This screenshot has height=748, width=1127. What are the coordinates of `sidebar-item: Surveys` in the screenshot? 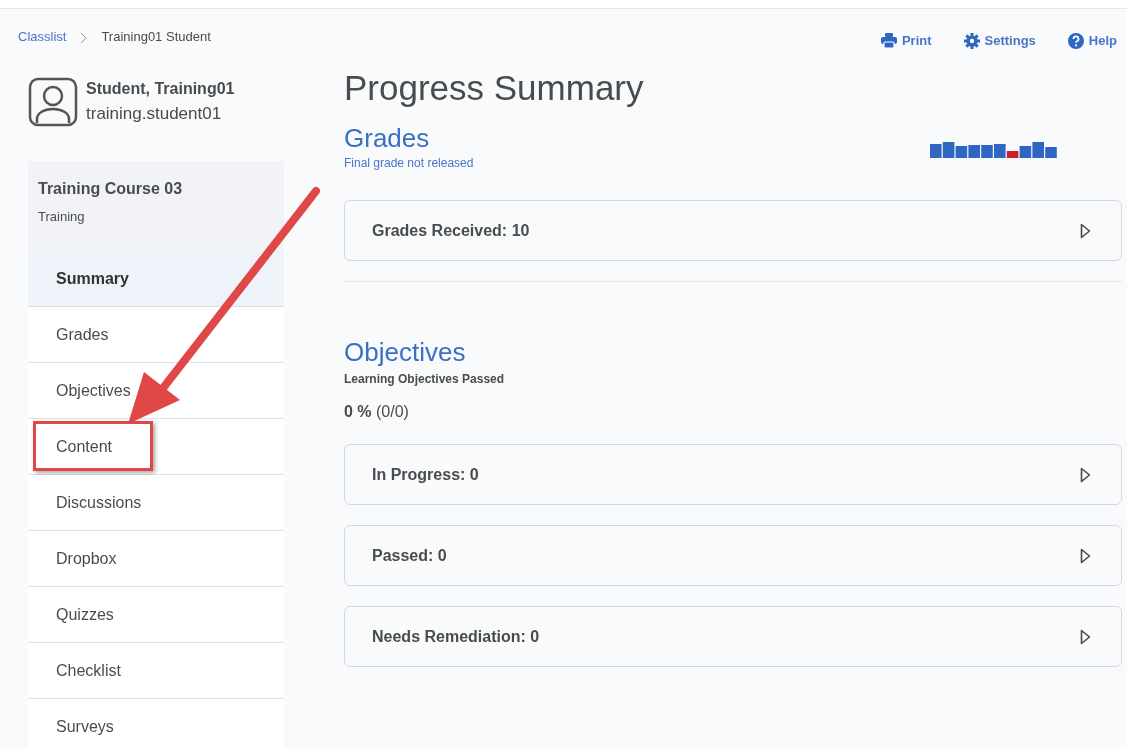 It's located at (156, 723).